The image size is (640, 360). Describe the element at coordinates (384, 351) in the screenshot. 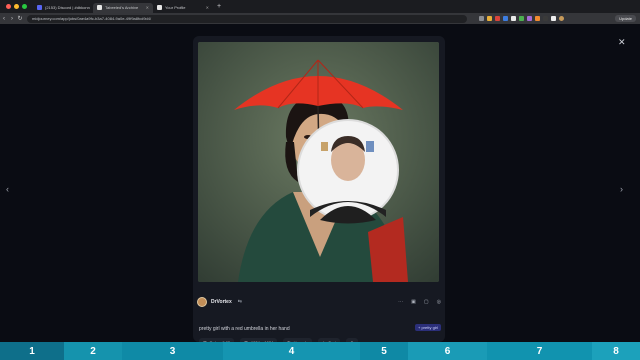

I see `timeline-segment: 5` at that location.